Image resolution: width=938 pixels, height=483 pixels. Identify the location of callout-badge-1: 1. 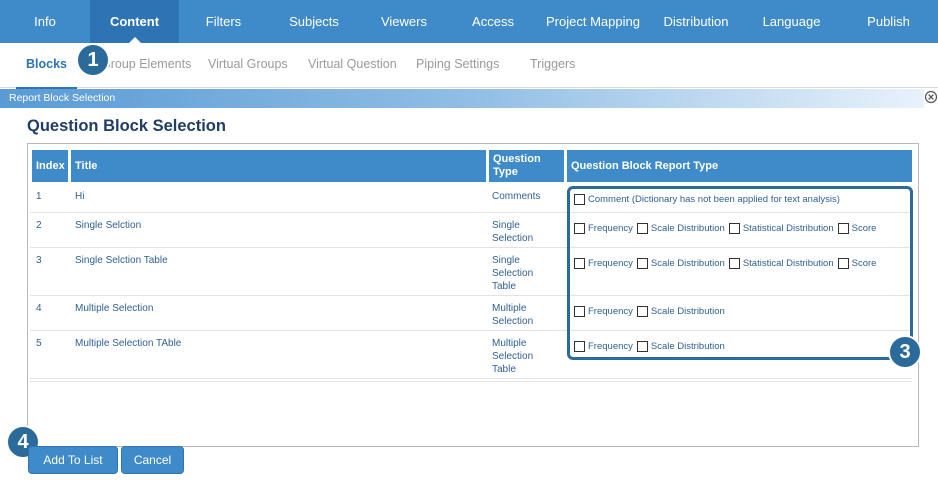
(93, 60).